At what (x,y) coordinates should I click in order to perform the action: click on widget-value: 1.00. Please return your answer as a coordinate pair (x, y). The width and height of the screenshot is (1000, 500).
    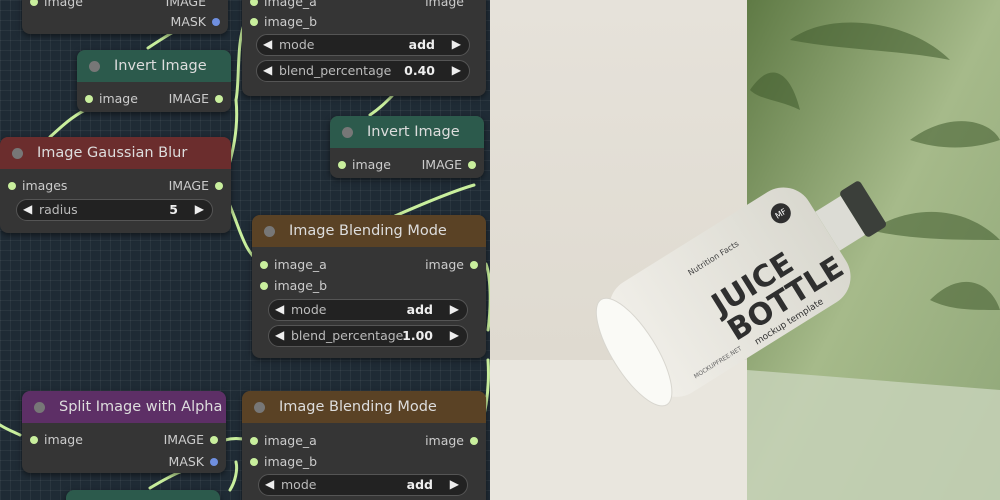
    Looking at the image, I should click on (417, 335).